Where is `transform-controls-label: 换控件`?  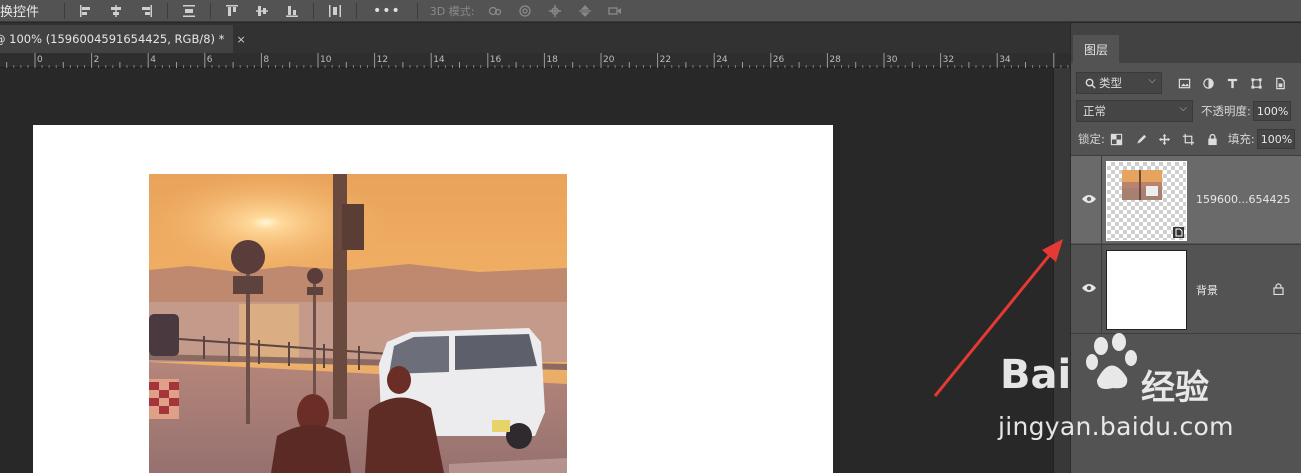
transform-controls-label: 换控件 is located at coordinates (29, 10).